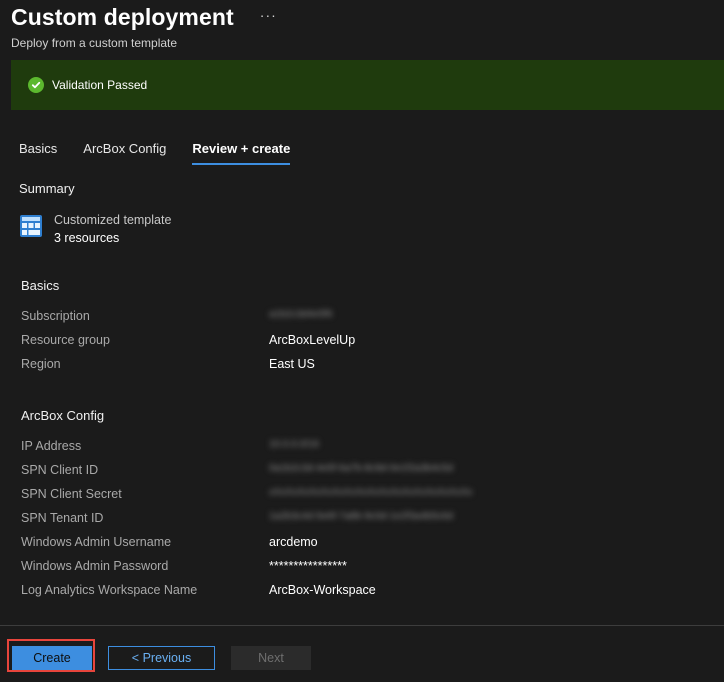 This screenshot has width=724, height=682. What do you see at coordinates (51, 446) in the screenshot?
I see `ip-address-label: IP Address` at bounding box center [51, 446].